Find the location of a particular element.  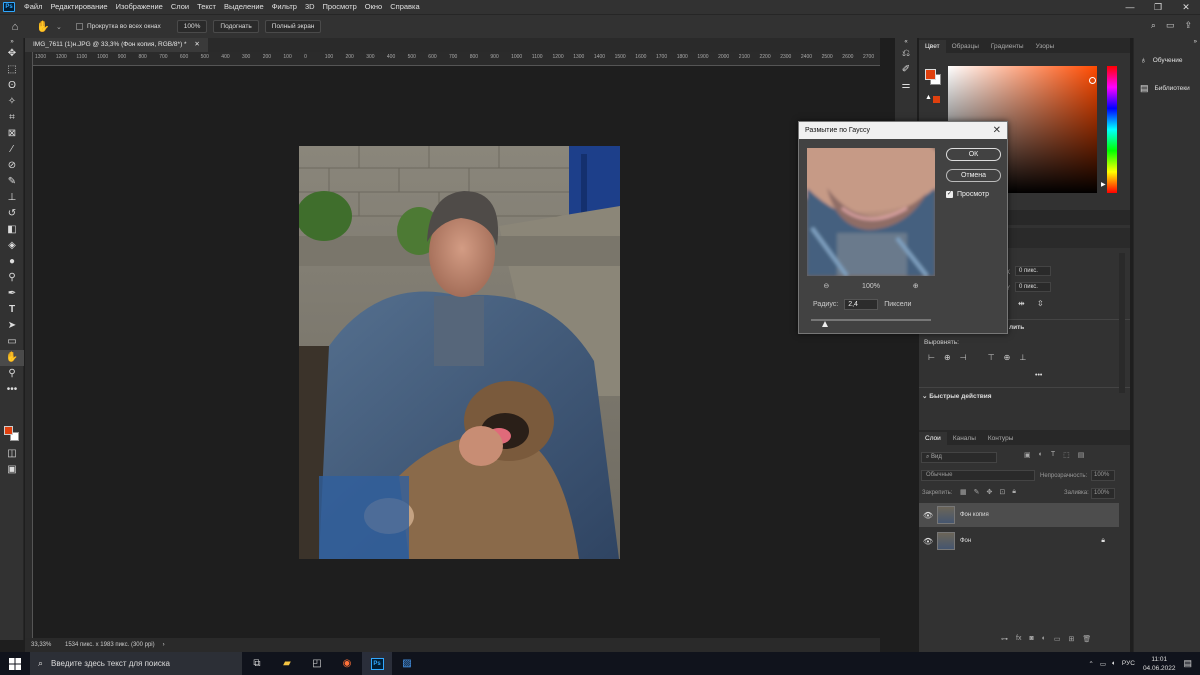

y-position-field: 0 пикс. is located at coordinates (1033, 287).